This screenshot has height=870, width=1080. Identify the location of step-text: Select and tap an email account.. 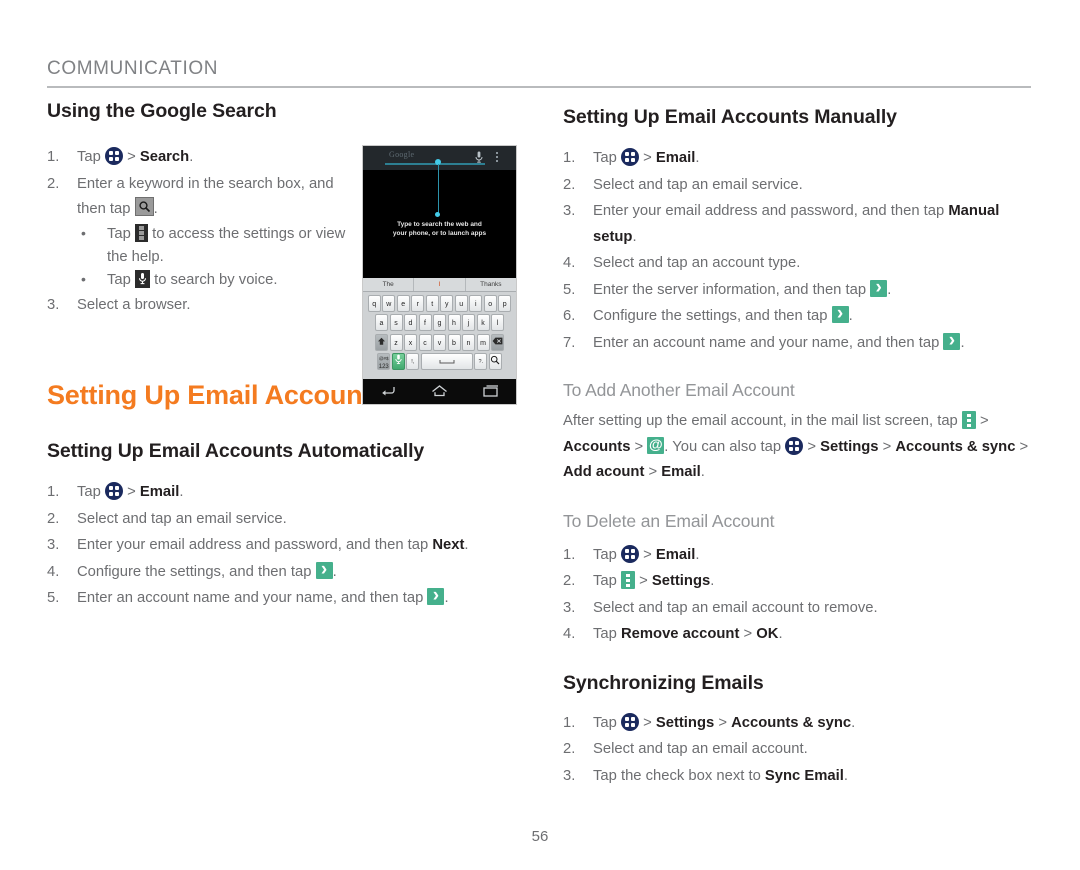
(700, 749).